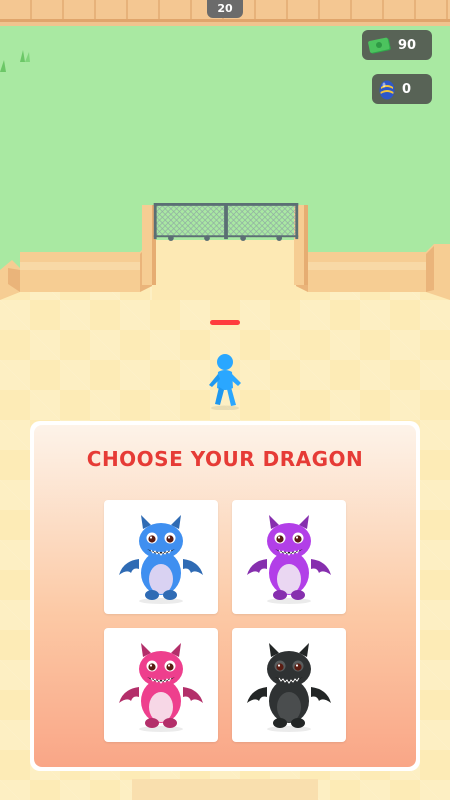 This screenshot has width=450, height=800. What do you see at coordinates (225, 459) in the screenshot?
I see `dialog-title: CHOOSE YOUR DRAGON` at bounding box center [225, 459].